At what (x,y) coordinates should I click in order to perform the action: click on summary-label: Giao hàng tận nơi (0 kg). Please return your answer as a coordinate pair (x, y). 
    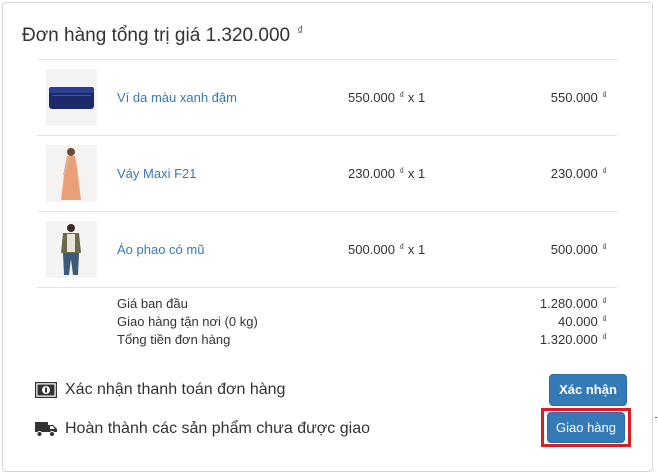
    Looking at the image, I should click on (187, 321).